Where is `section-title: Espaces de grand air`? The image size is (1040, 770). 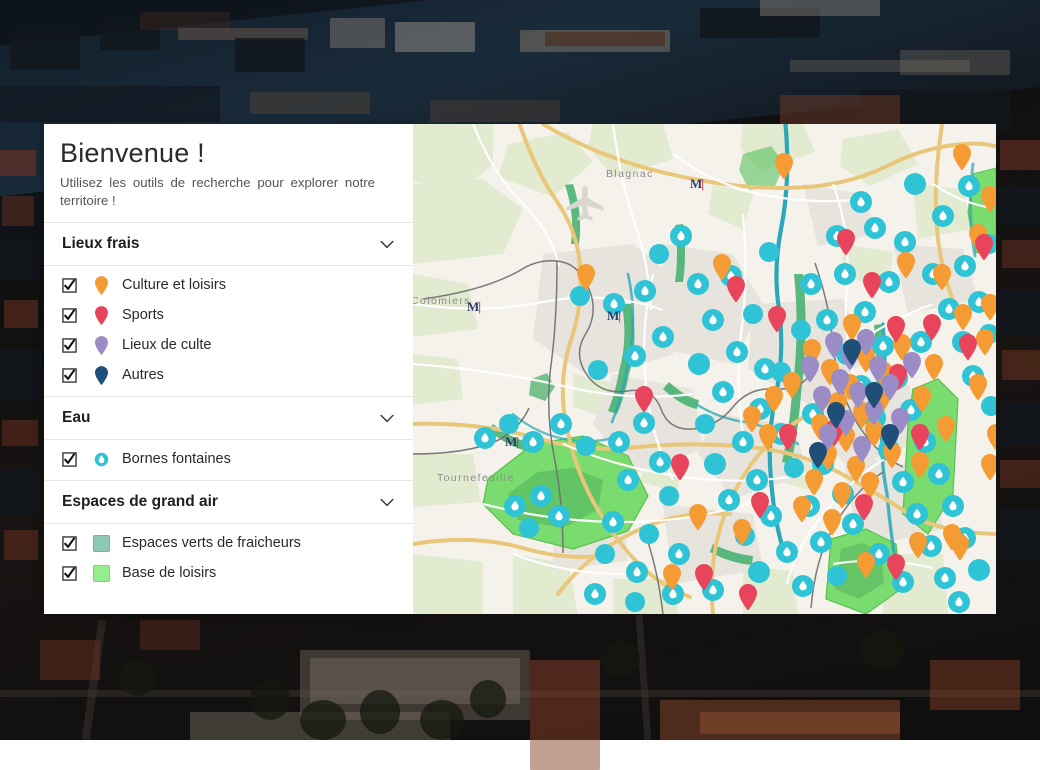 section-title: Espaces de grand air is located at coordinates (140, 502).